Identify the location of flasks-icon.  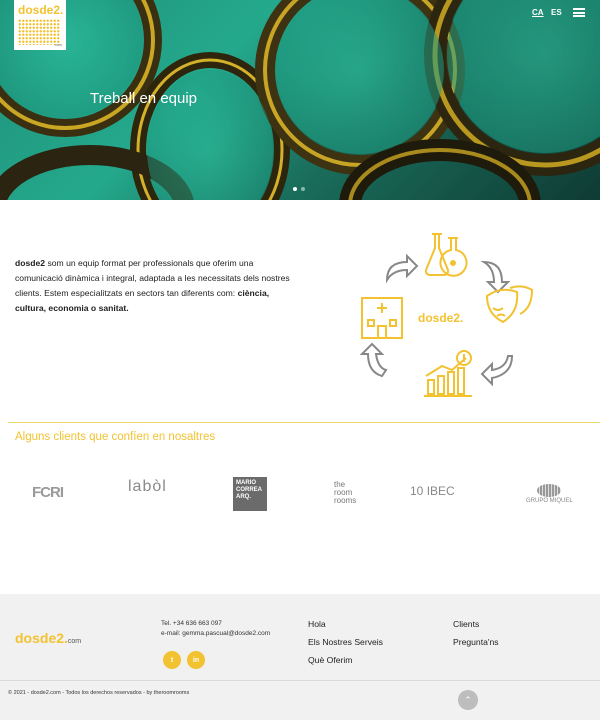
(446, 255).